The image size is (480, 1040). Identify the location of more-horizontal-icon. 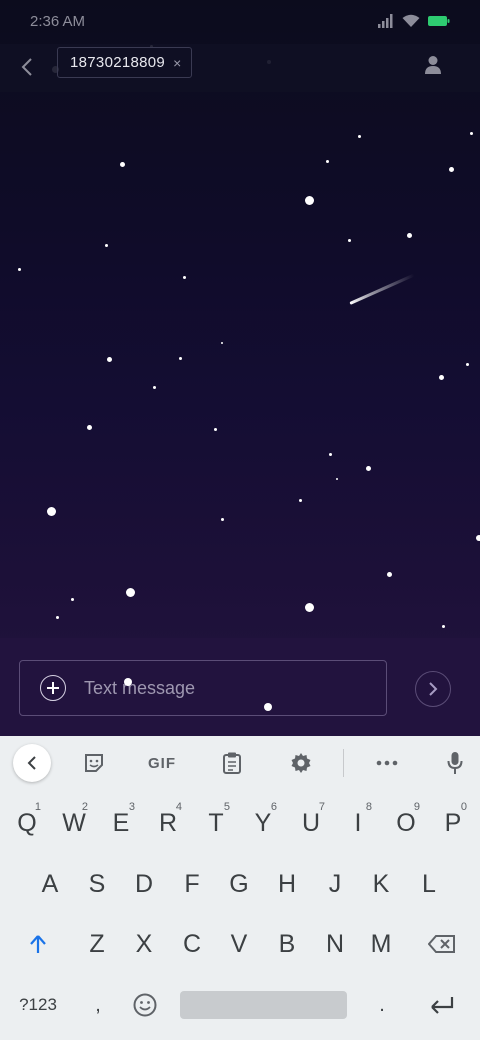
(387, 763).